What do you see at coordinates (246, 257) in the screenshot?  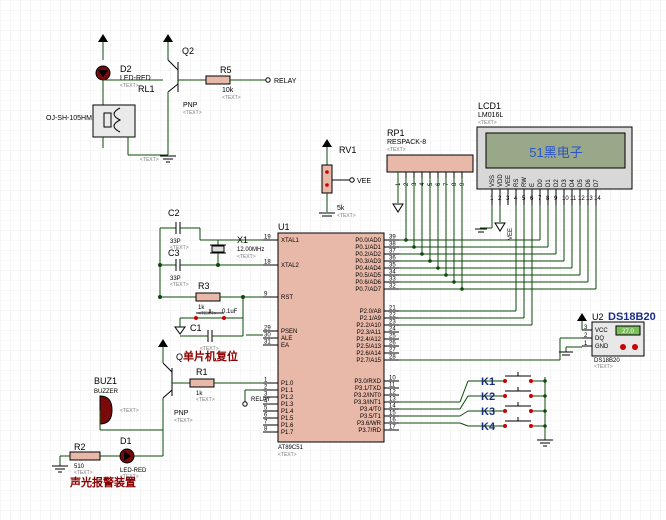 I see `x1-tag: <TEXT>` at bounding box center [246, 257].